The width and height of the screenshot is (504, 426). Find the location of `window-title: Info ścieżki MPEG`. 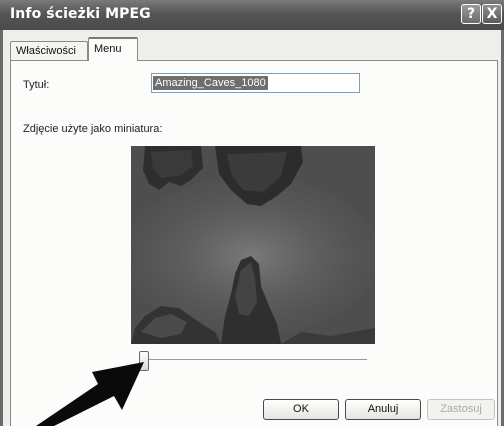

window-title: Info ścieżki MPEG is located at coordinates (80, 14).